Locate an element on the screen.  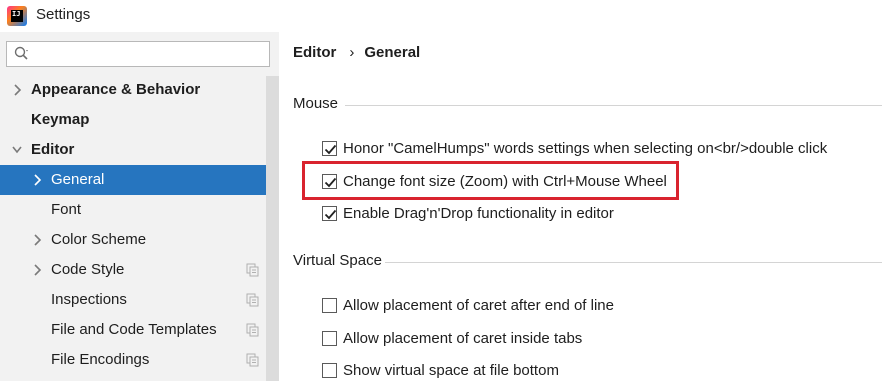
search-box is located at coordinates (138, 54).